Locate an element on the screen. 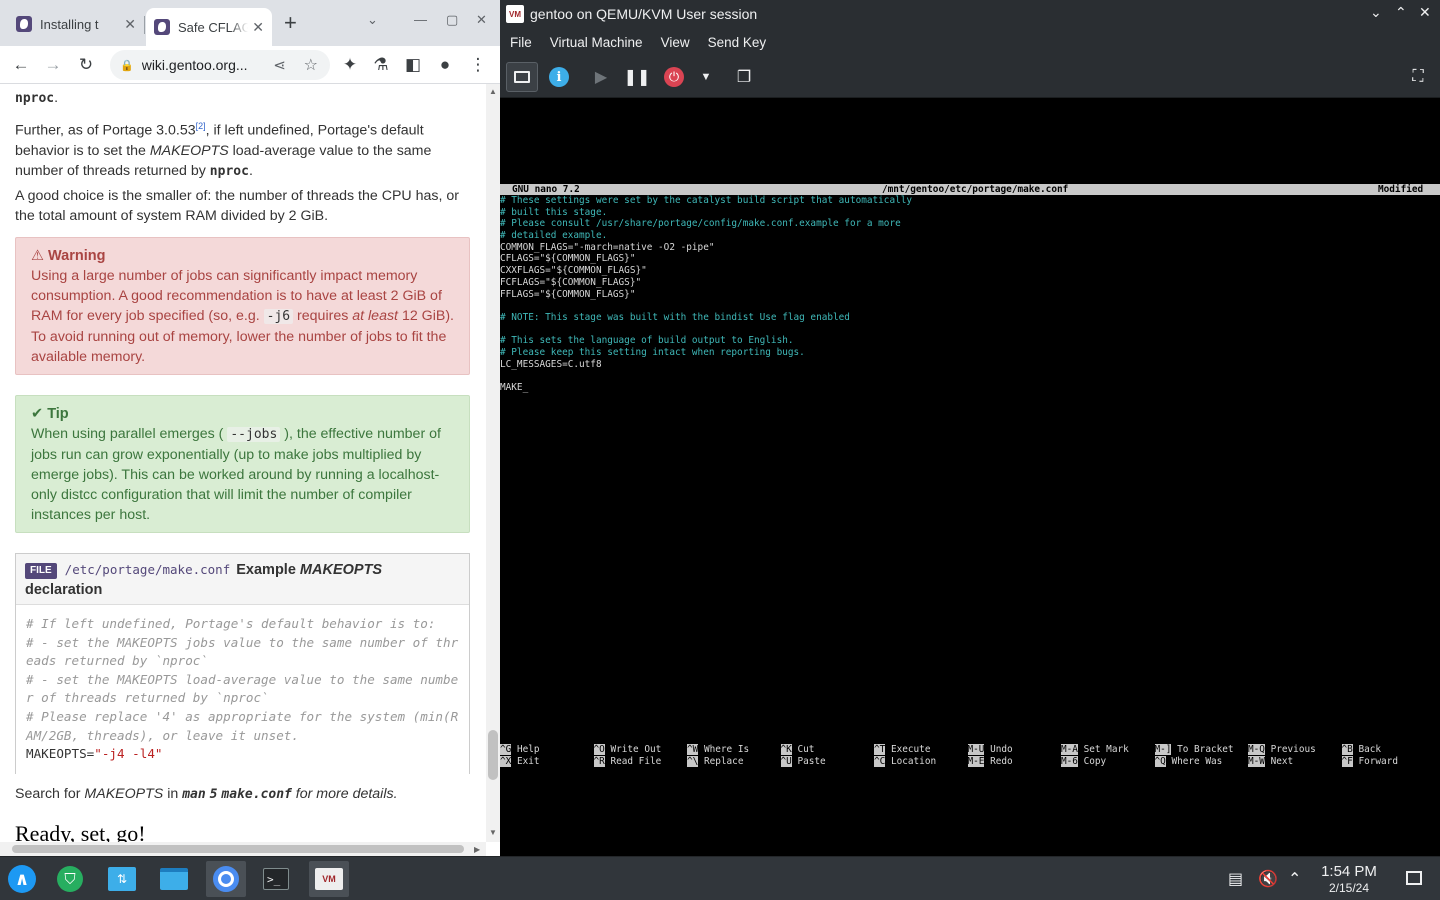  tab-search-icon: ⌄ is located at coordinates (372, 20).